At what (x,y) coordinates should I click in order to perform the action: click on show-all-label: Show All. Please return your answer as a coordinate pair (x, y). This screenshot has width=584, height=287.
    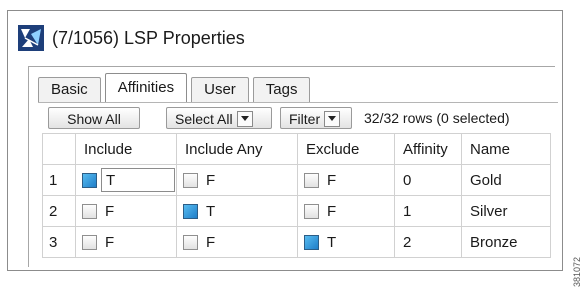
    Looking at the image, I should click on (94, 119).